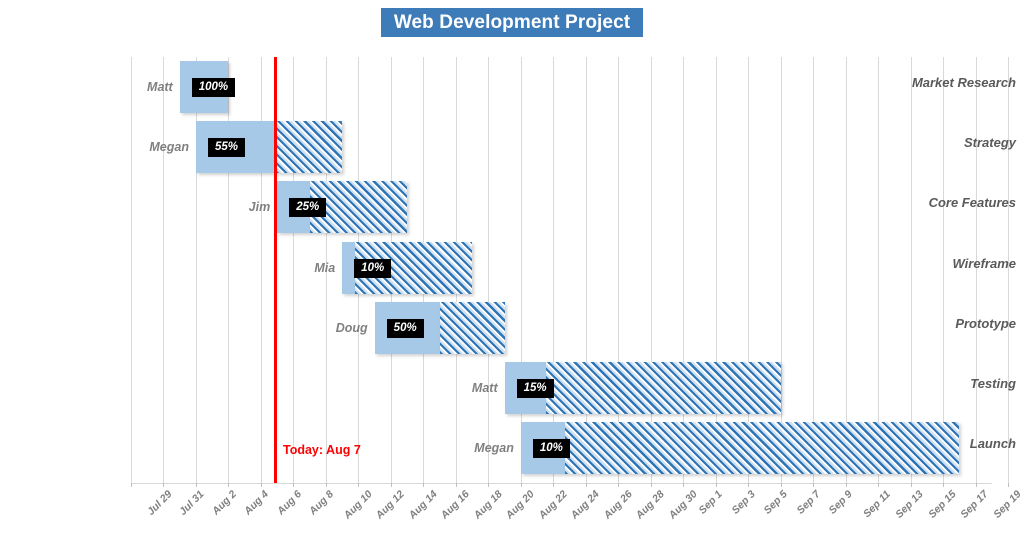 The width and height of the screenshot is (1024, 540). What do you see at coordinates (390, 505) in the screenshot?
I see `x-axis-tick-label: Aug 12` at bounding box center [390, 505].